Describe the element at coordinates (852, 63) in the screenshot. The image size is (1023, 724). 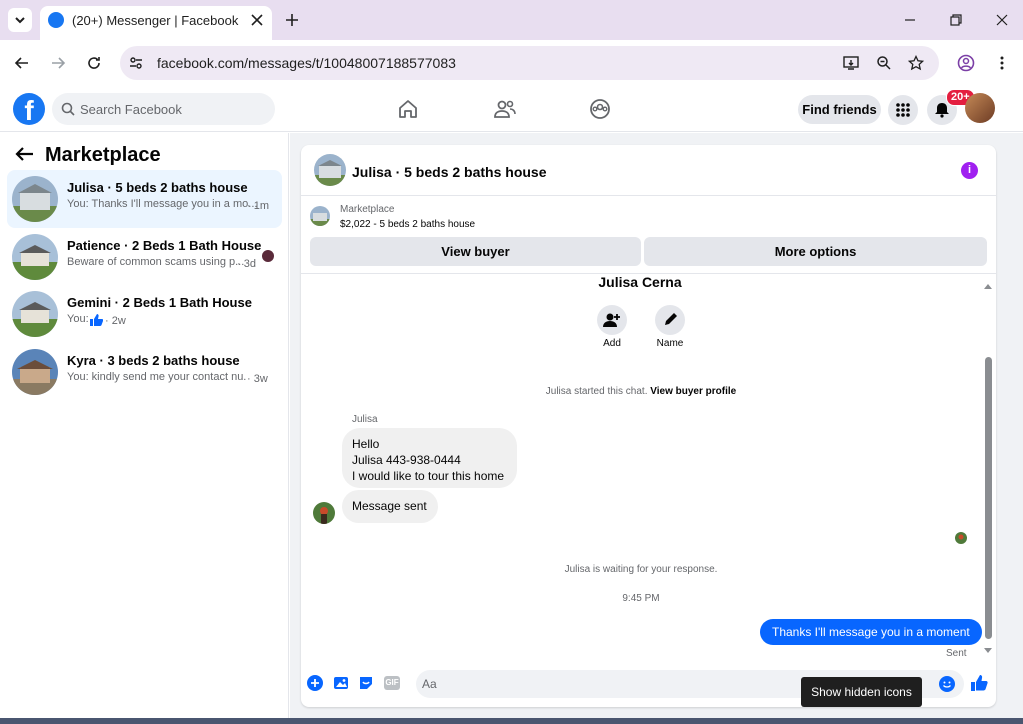
I see `install-app-icon` at that location.